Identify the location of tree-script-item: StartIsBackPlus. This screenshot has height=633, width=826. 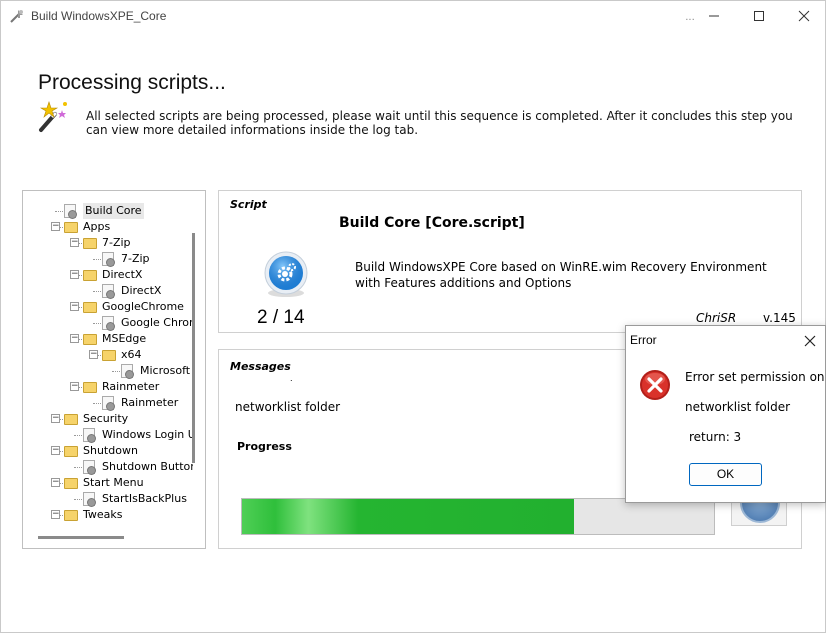
(108, 499).